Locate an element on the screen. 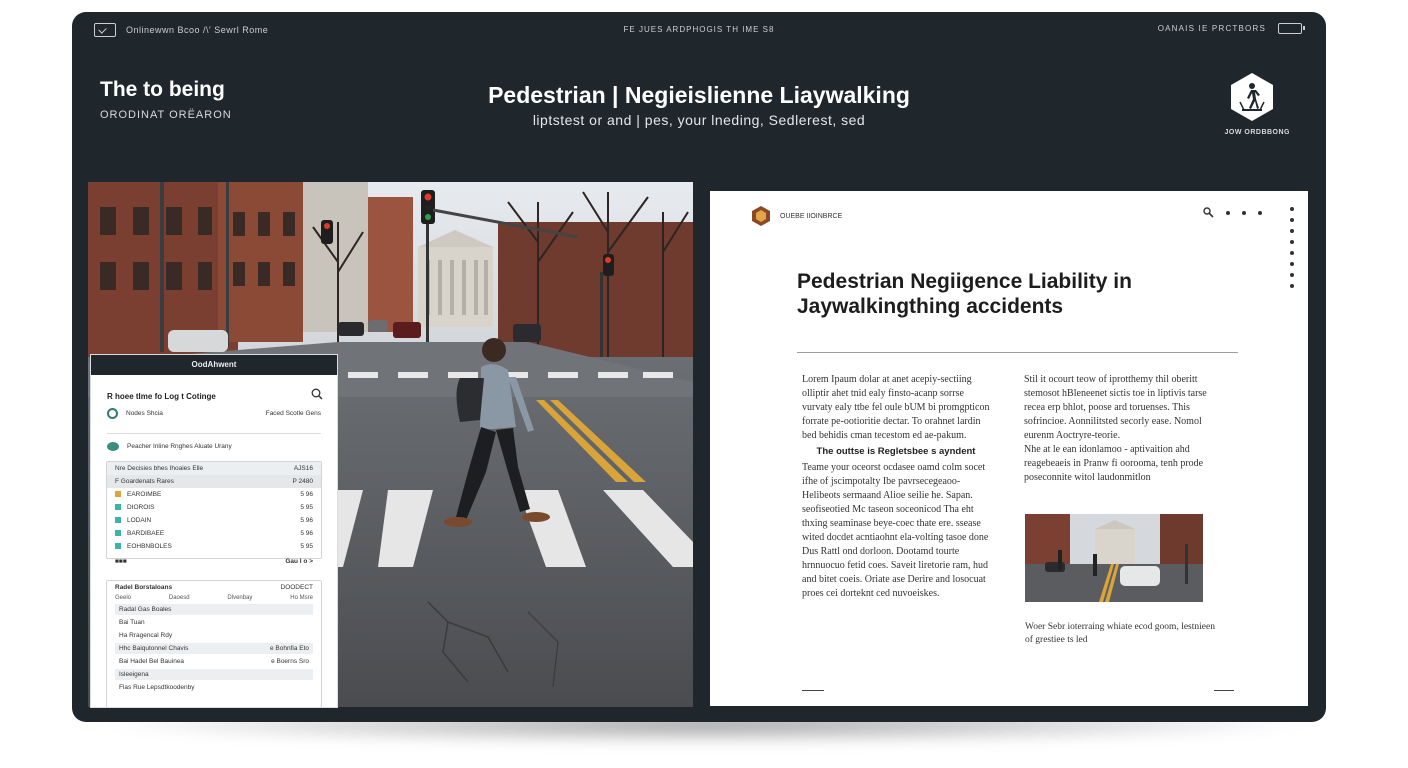 Image resolution: width=1408 pixels, height=768 pixels. table-row: Ha Rragencal Rdy is located at coordinates (214, 635).